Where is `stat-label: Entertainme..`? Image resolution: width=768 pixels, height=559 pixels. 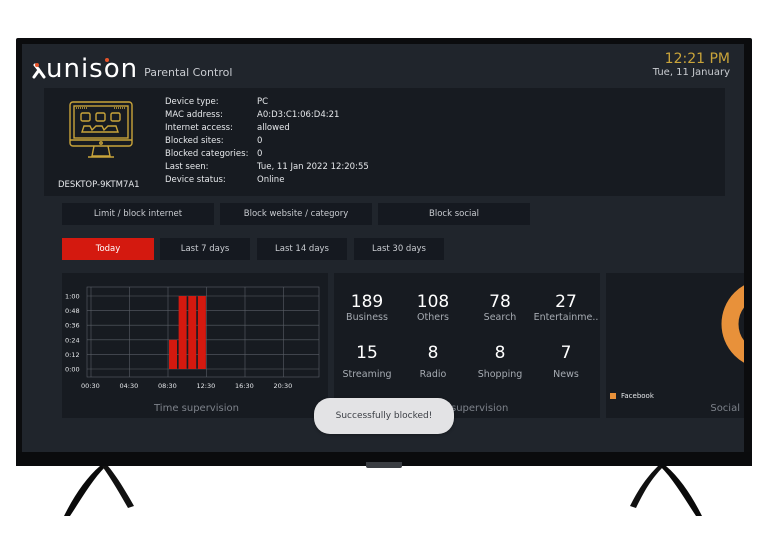
stat-label: Entertainme.. is located at coordinates (566, 317).